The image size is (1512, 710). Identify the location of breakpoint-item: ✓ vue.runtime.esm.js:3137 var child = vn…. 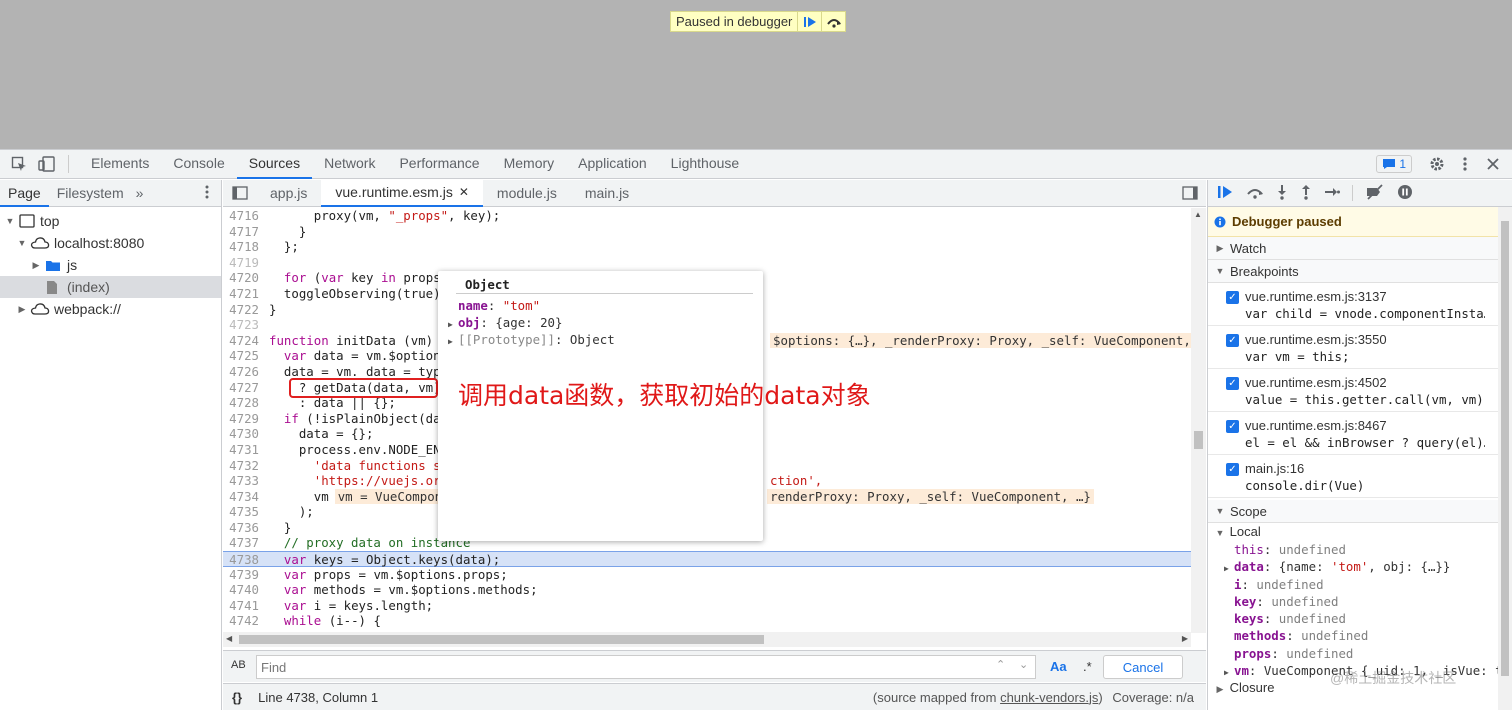
(1360, 304).